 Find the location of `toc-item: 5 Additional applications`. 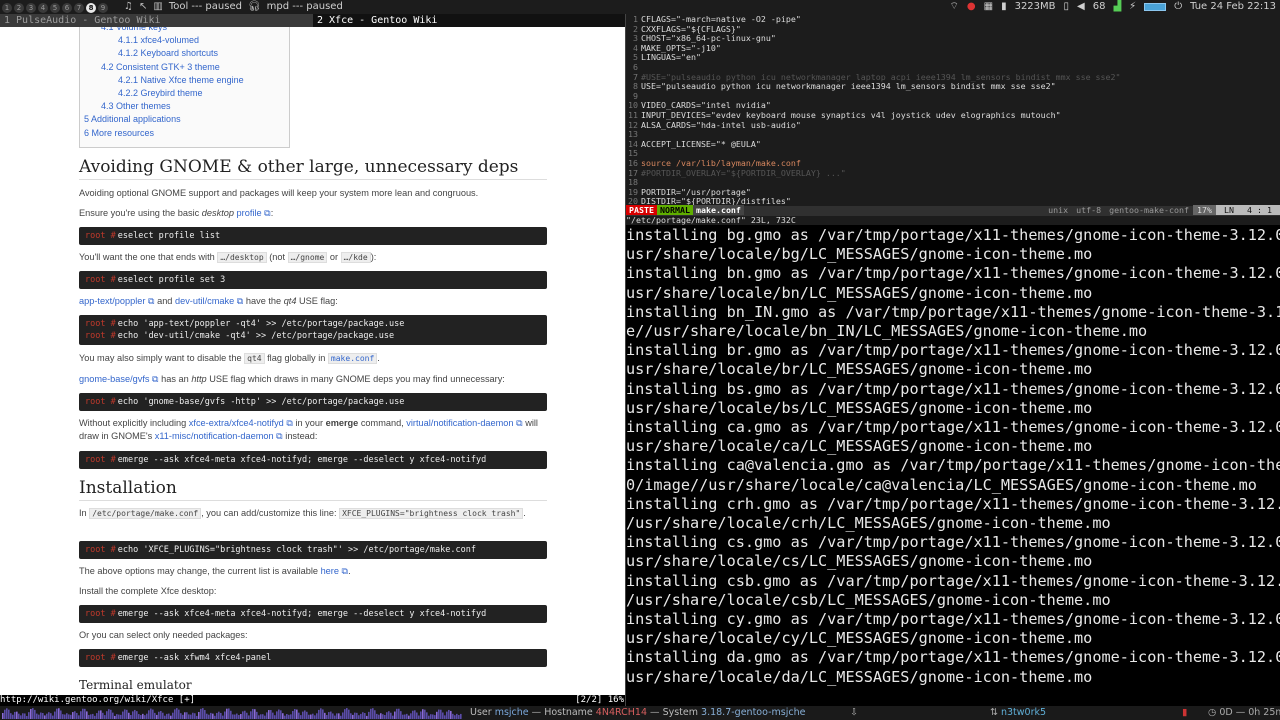

toc-item: 5 Additional applications is located at coordinates (132, 119).